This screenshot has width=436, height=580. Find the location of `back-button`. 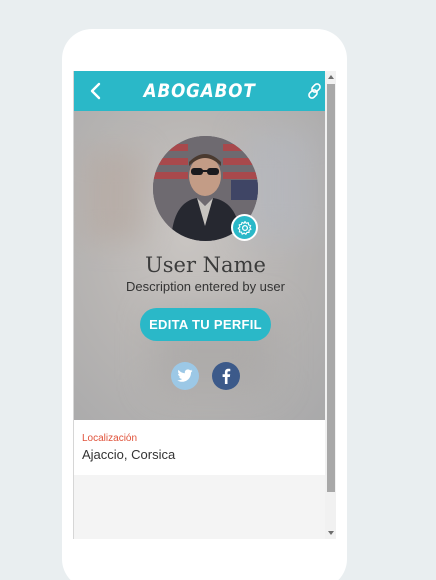

back-button is located at coordinates (96, 91).